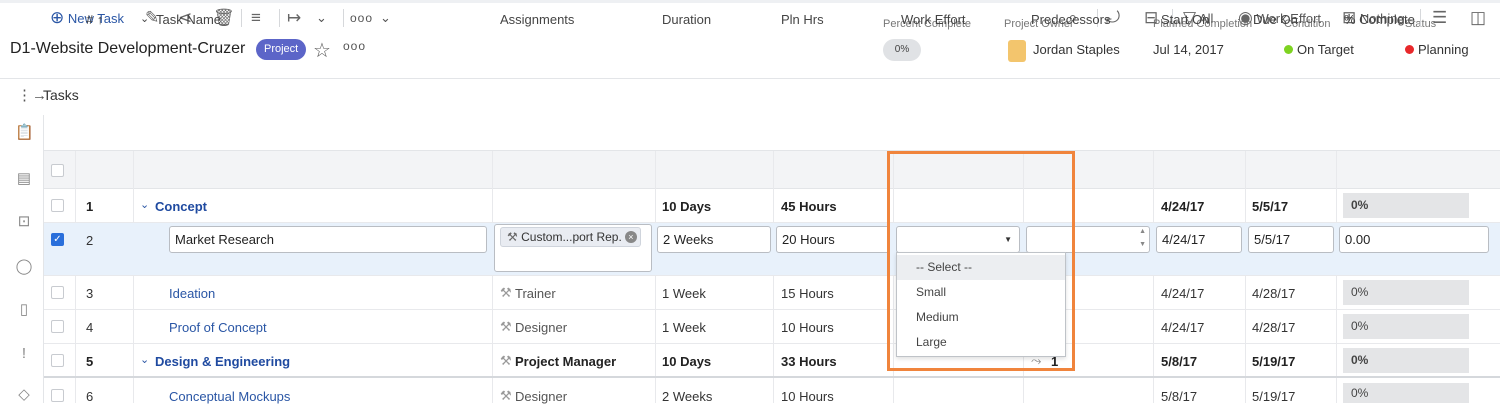  Describe the element at coordinates (24, 267) in the screenshot. I see `comments-icon: ◯` at that location.